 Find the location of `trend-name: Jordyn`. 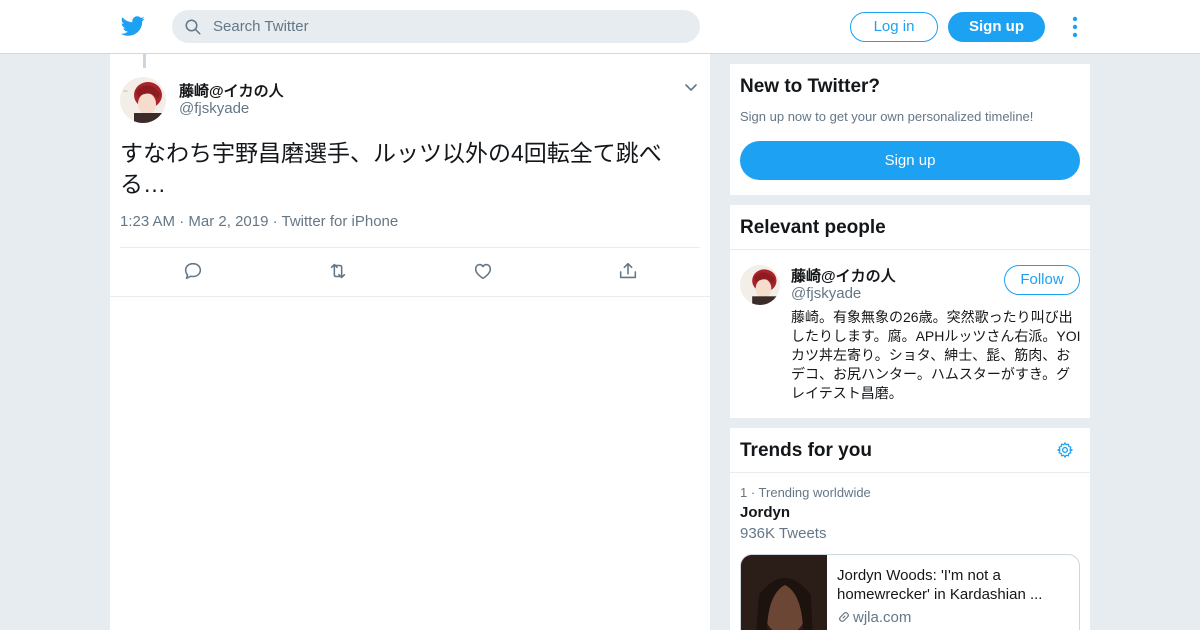

trend-name: Jordyn is located at coordinates (765, 512).